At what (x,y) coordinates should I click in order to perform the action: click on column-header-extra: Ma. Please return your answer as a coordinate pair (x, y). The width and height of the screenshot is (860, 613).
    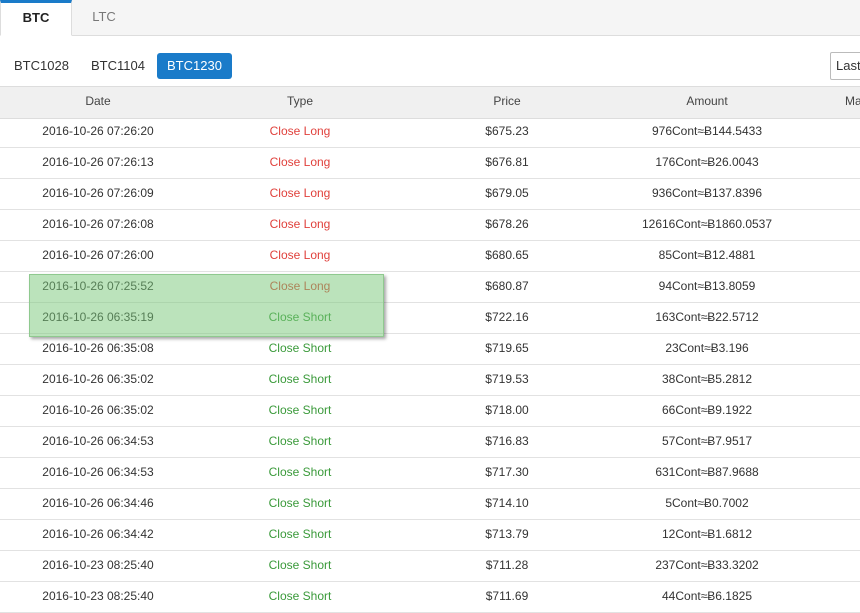
    Looking at the image, I should click on (852, 101).